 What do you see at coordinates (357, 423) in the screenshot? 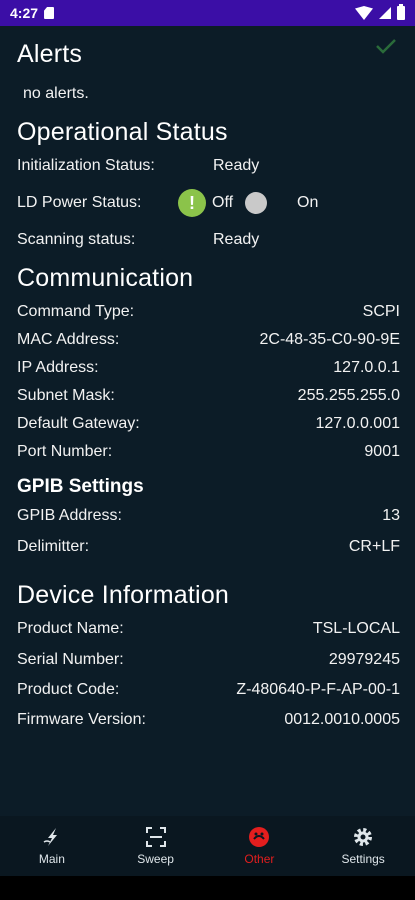
I see `comm-value: 127.0.0.001` at bounding box center [357, 423].